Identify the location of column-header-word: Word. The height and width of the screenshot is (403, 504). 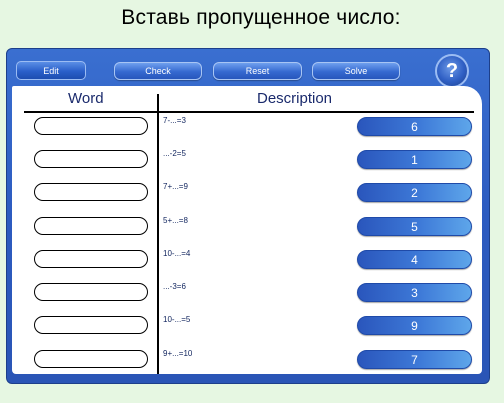
(86, 98).